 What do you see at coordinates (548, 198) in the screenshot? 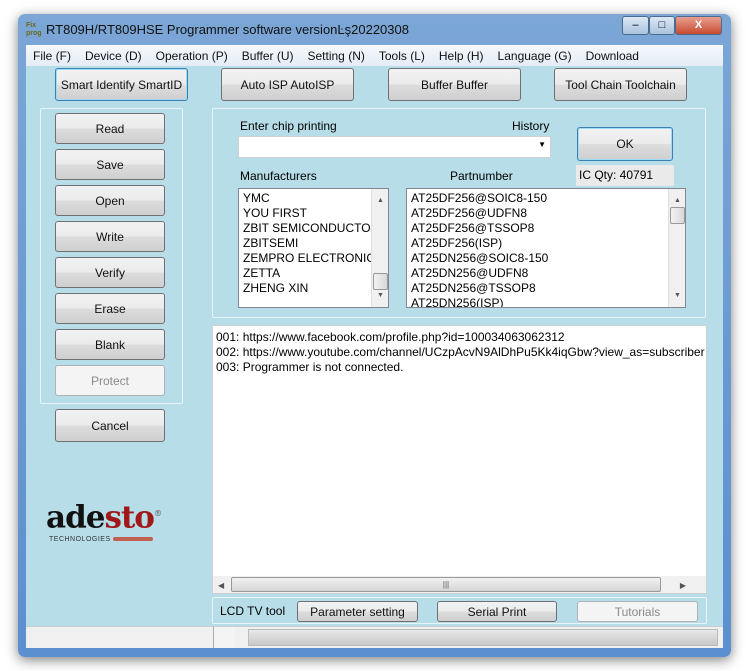
I see `list-item: AT25DF256@SOIC8-150` at bounding box center [548, 198].